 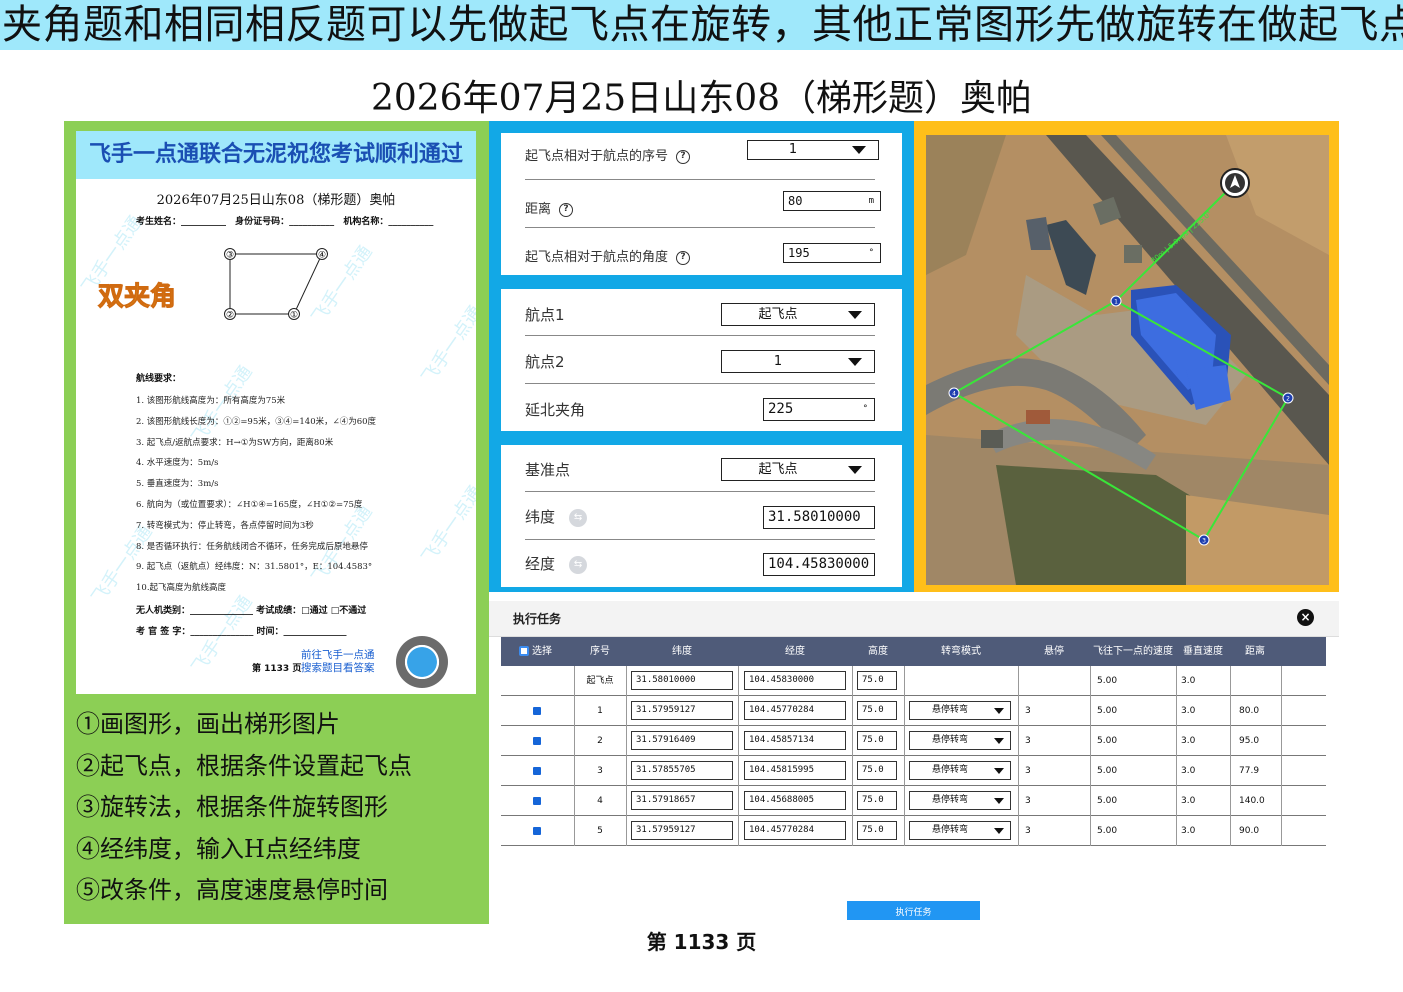 What do you see at coordinates (913, 681) in the screenshot?
I see `table-row: 起飞点 31.58010000 104.45830000 75.0 5.00 3.0` at bounding box center [913, 681].